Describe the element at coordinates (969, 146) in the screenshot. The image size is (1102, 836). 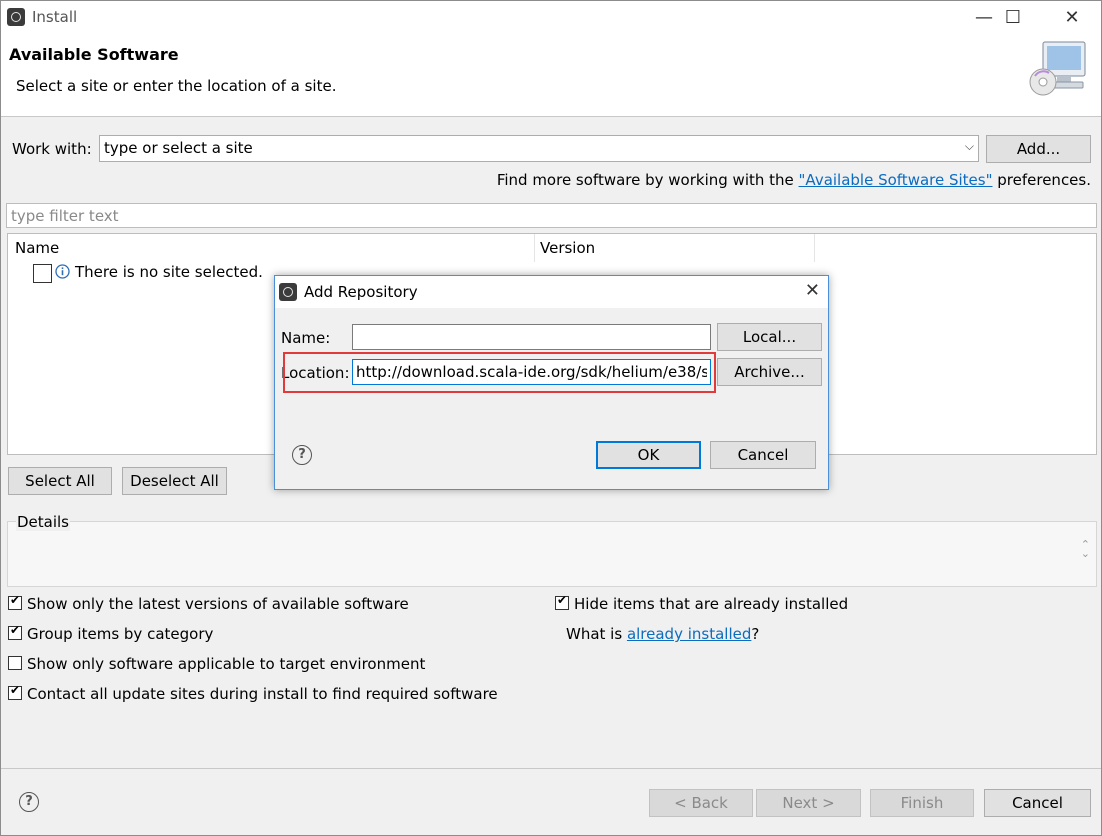
I see `chevron-down-icon: ⌵` at that location.